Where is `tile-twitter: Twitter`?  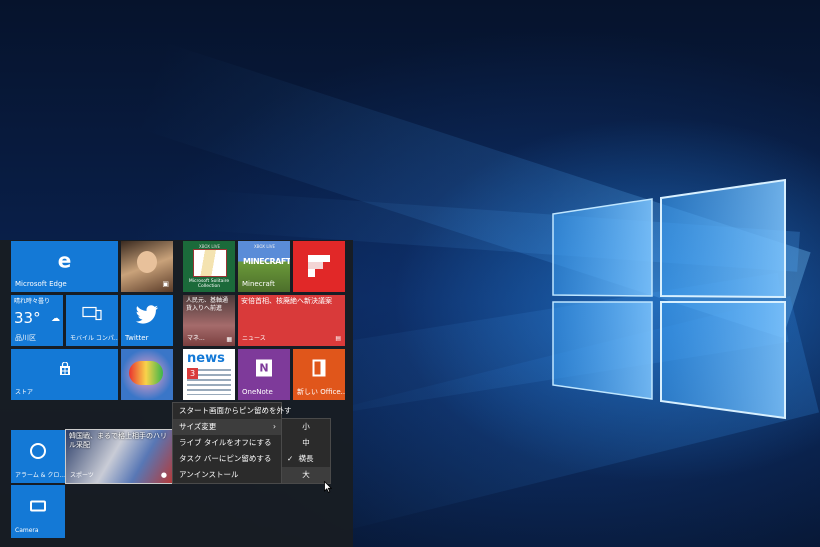 tile-twitter: Twitter is located at coordinates (147, 320).